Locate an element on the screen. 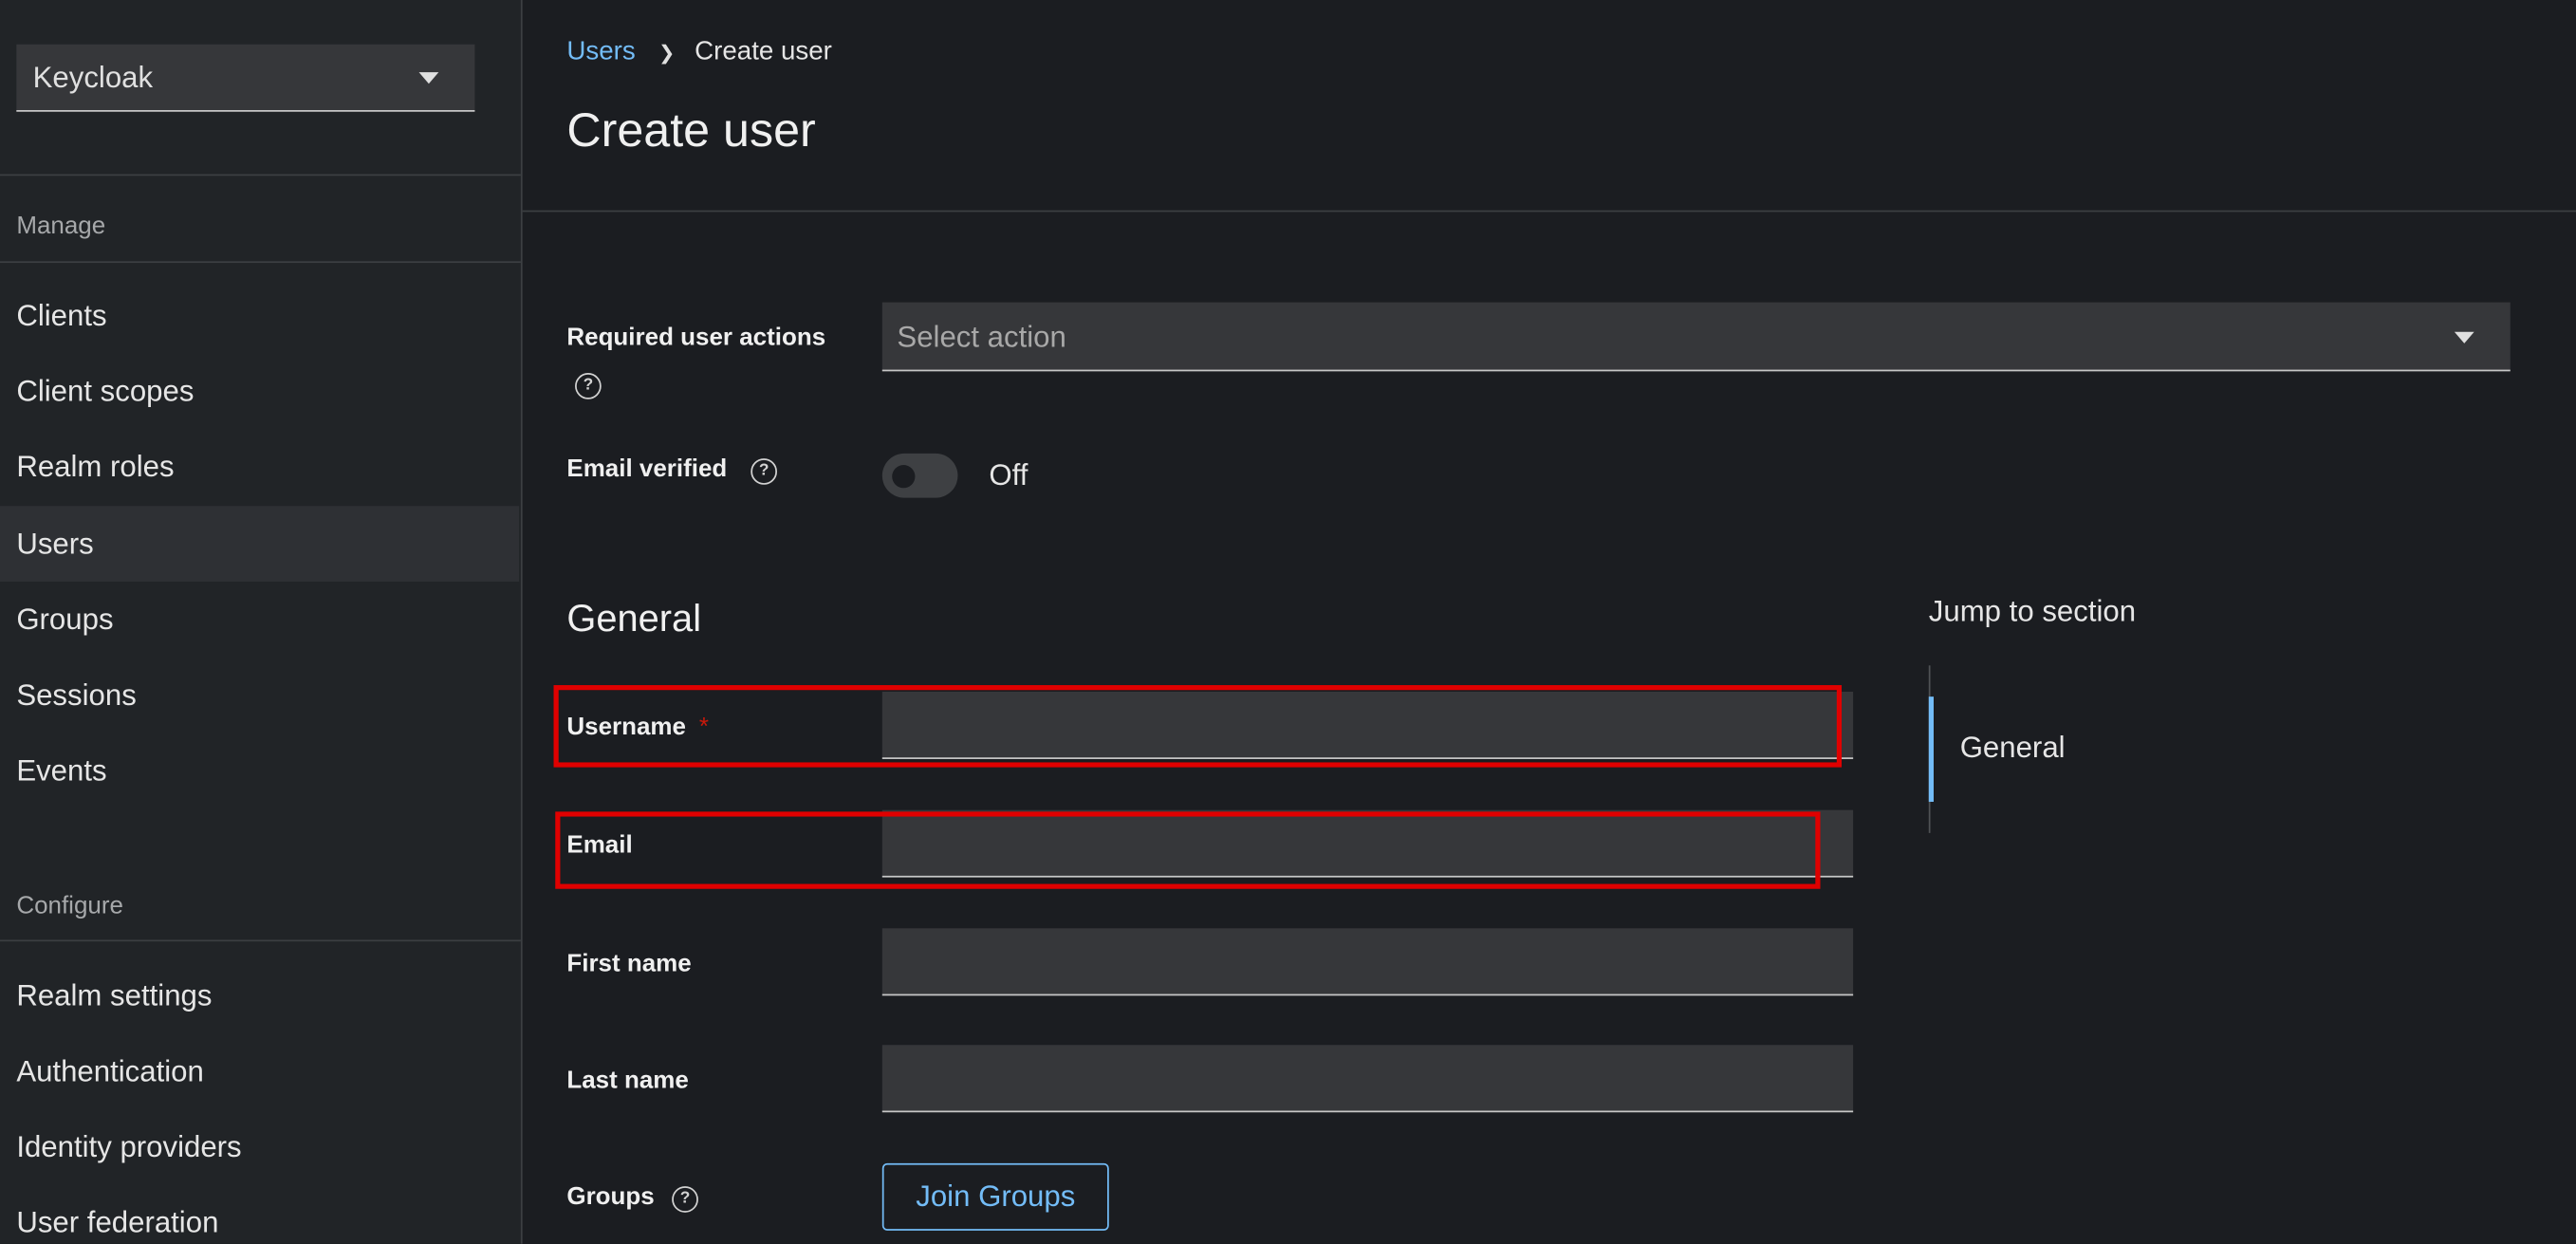  required-indicator: * is located at coordinates (703, 727).